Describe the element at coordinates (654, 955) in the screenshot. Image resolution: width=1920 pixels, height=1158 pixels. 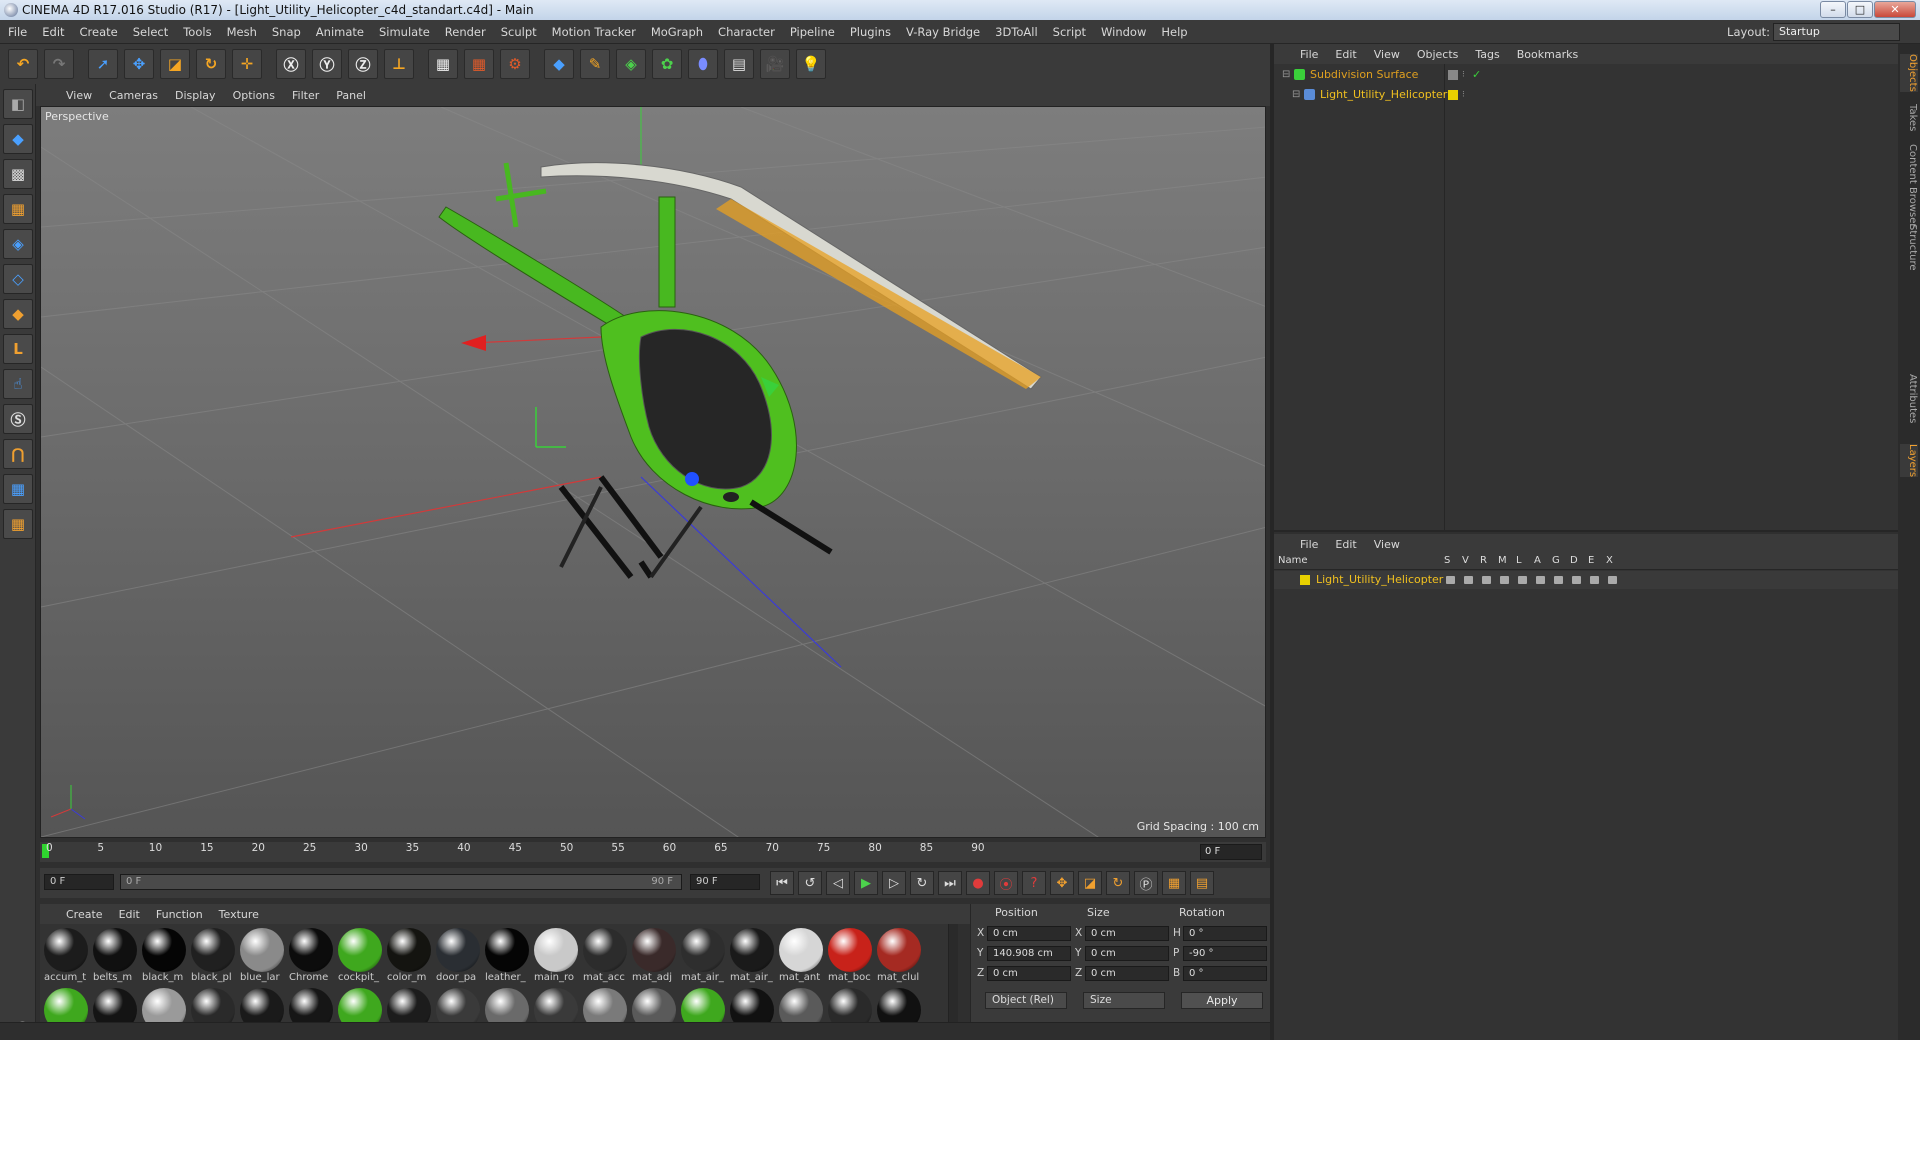
I see `material-swatch: mat_adj` at that location.